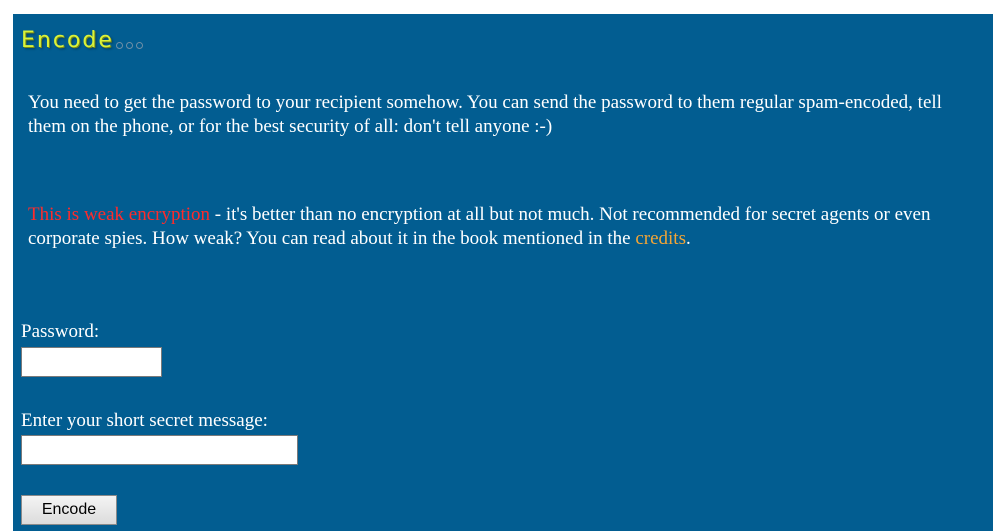  What do you see at coordinates (144, 420) in the screenshot?
I see `message-label: Enter your short secret message:` at bounding box center [144, 420].